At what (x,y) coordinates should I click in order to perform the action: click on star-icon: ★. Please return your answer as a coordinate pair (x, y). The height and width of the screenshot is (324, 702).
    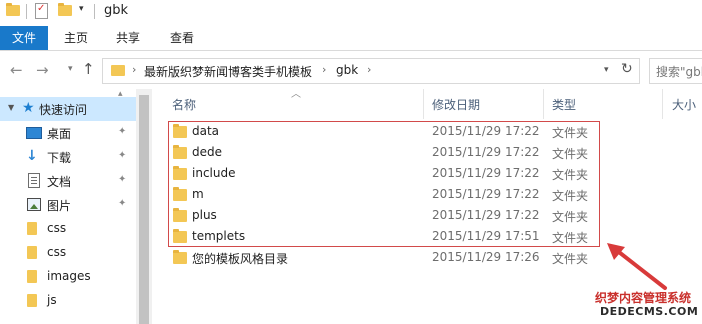
    Looking at the image, I should click on (28, 108).